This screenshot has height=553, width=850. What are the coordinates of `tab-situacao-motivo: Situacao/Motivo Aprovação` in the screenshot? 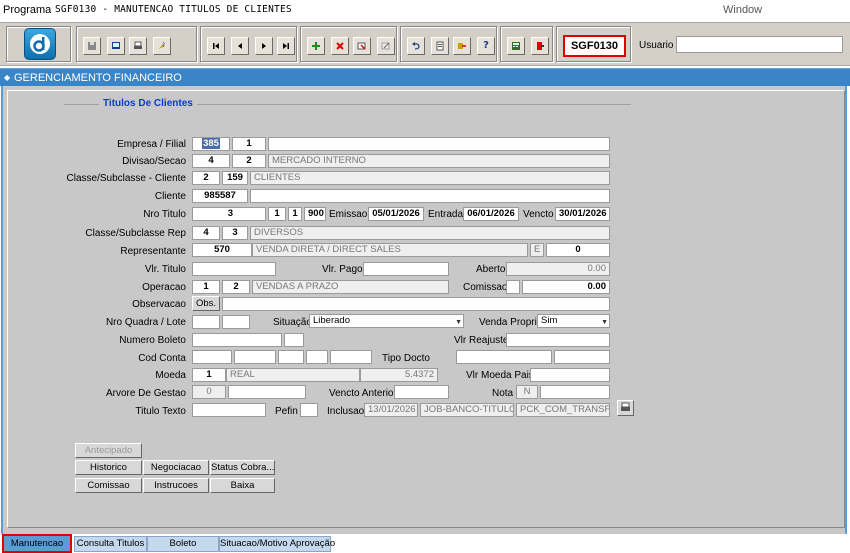 It's located at (277, 544).